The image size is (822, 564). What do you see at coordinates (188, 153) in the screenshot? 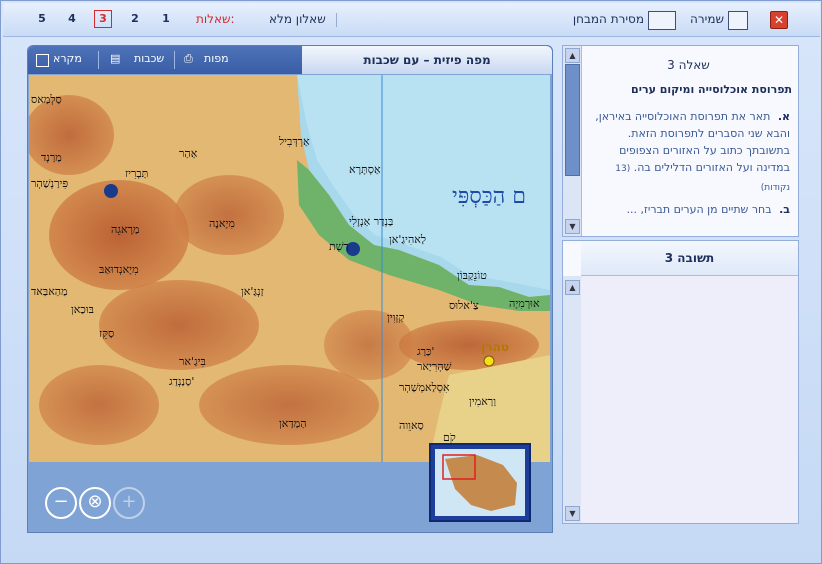
I see `city-label: אַהַר` at bounding box center [188, 153].